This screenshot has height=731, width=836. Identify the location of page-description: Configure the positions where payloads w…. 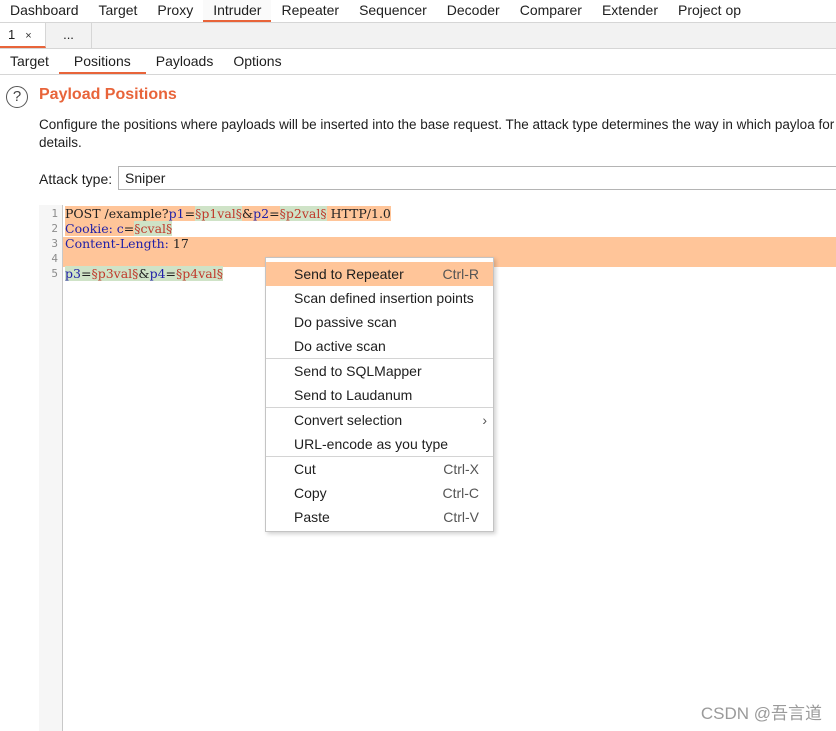
(437, 133).